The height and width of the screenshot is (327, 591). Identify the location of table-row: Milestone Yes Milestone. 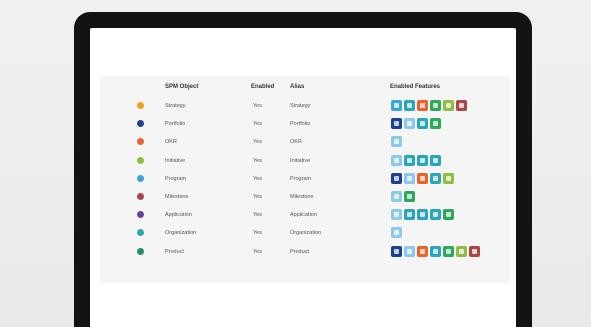
(305, 197).